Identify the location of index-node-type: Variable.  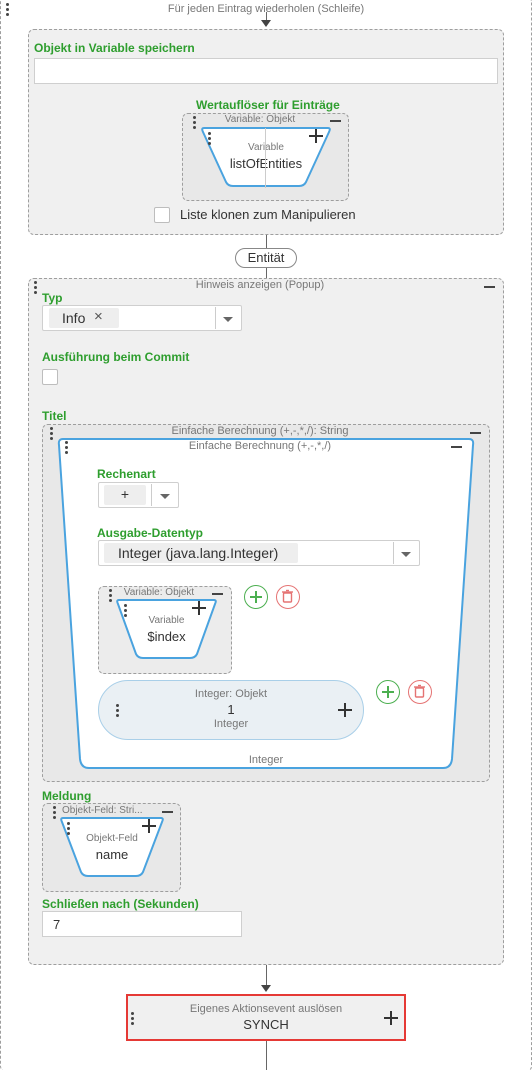
(166, 620).